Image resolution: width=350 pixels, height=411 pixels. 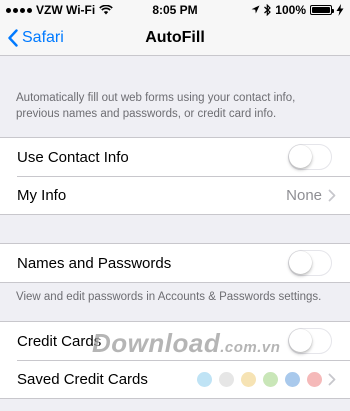 I want to click on navigation-bar: Safari AutoFill, so click(x=175, y=38).